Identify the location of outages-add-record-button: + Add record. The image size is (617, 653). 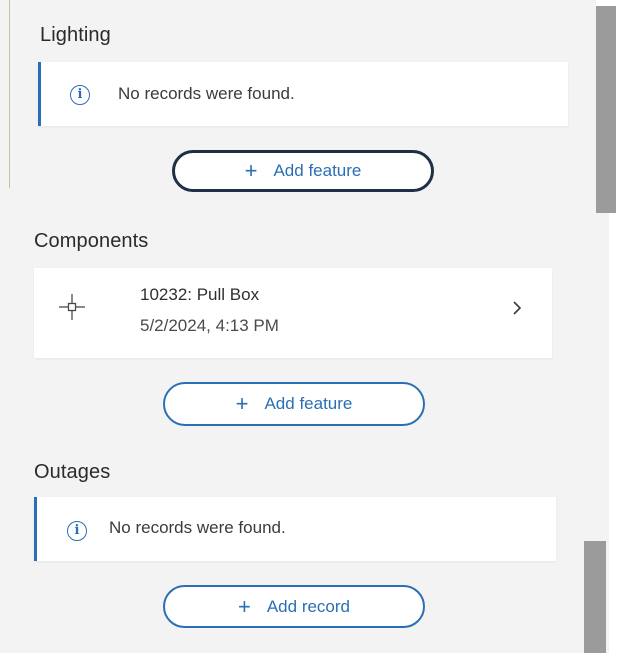
(294, 606).